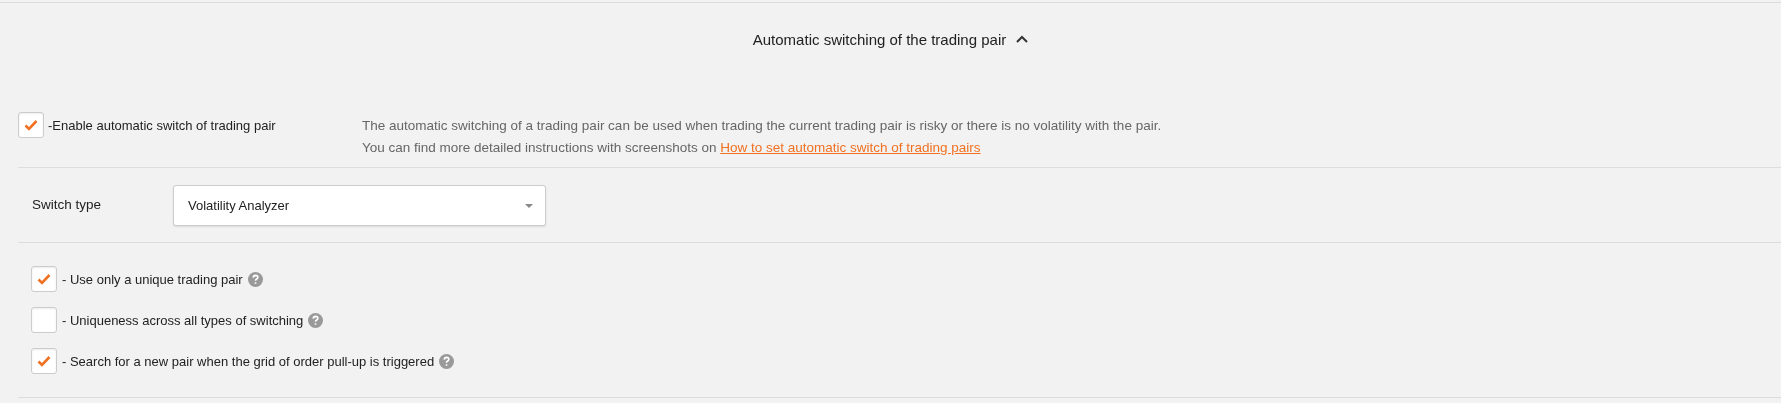  What do you see at coordinates (672, 148) in the screenshot?
I see `description-text: You can find more detailed instructions with screenshots on How to set automatic switch of trading pairs` at bounding box center [672, 148].